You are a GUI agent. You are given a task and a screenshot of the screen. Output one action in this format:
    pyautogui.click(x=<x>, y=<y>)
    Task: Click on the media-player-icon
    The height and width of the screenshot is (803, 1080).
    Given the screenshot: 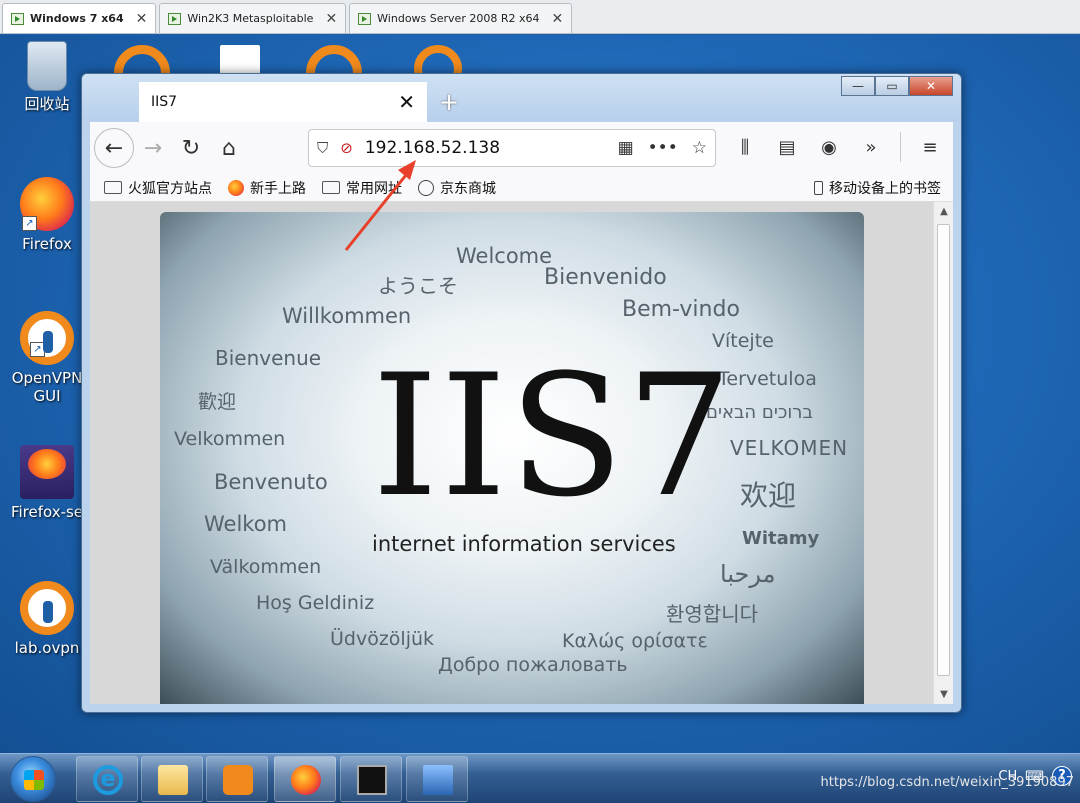 What is the action you would take?
    pyautogui.click(x=238, y=780)
    